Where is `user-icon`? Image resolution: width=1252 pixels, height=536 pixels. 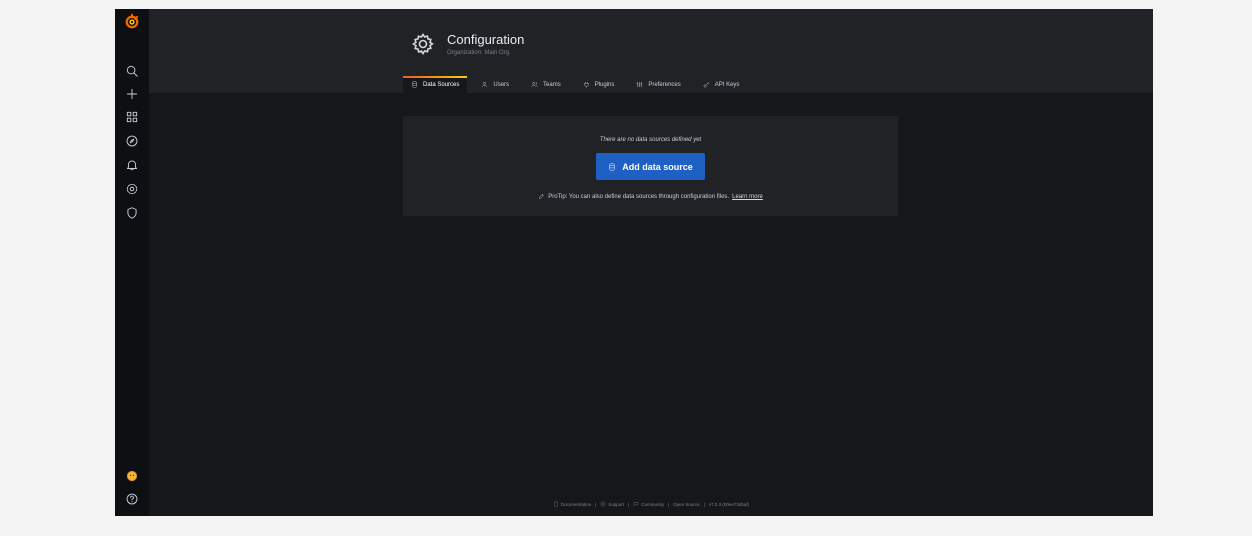
user-icon is located at coordinates (485, 84).